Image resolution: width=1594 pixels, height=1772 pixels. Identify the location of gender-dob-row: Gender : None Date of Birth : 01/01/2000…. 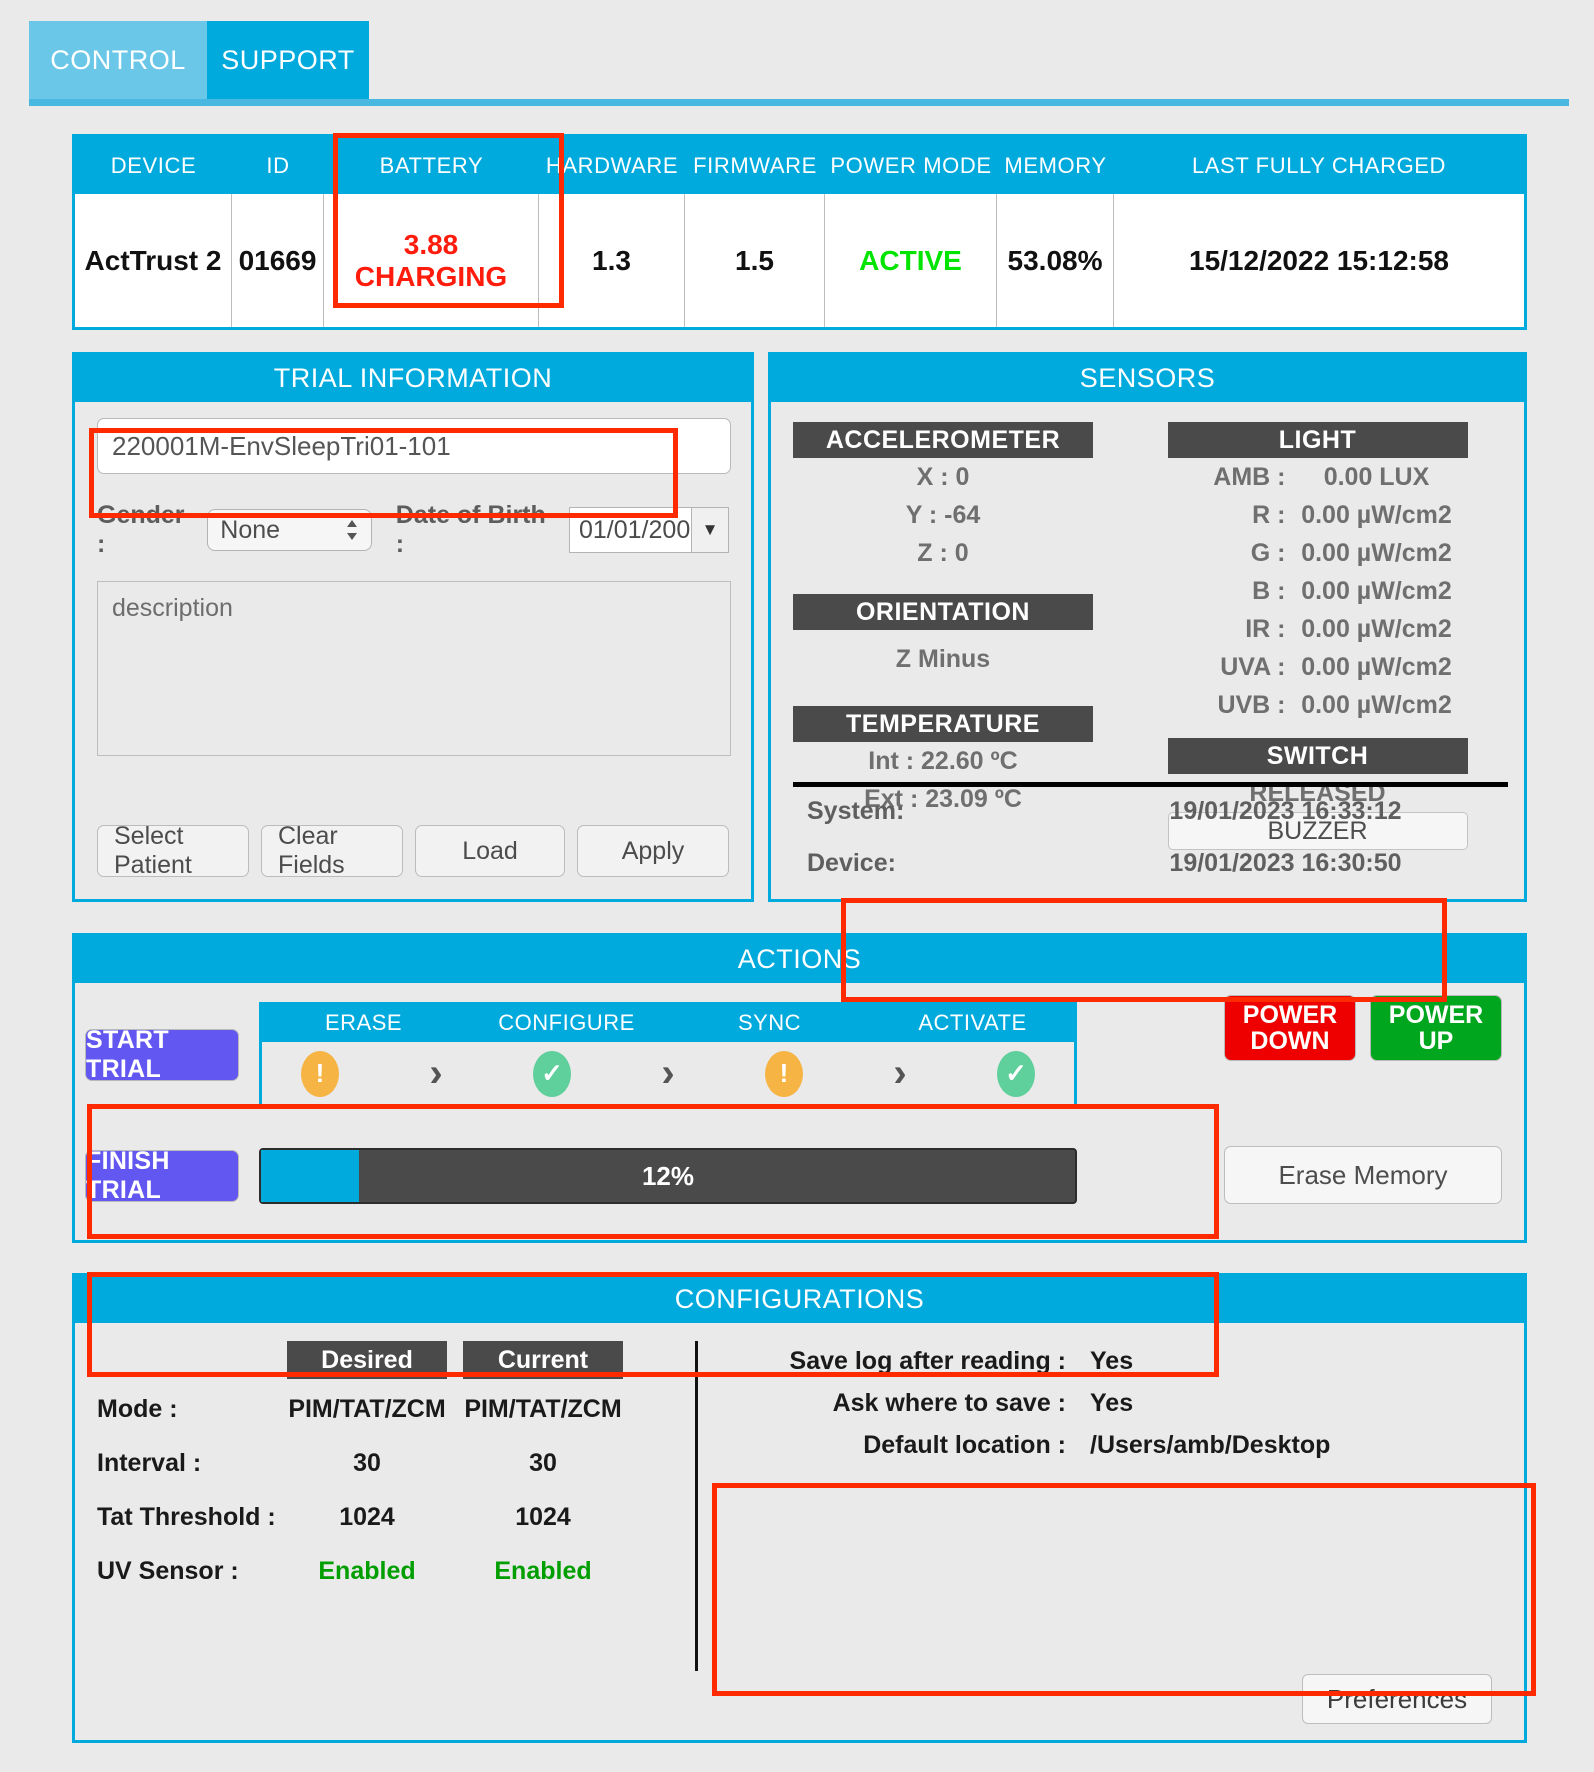
(413, 530).